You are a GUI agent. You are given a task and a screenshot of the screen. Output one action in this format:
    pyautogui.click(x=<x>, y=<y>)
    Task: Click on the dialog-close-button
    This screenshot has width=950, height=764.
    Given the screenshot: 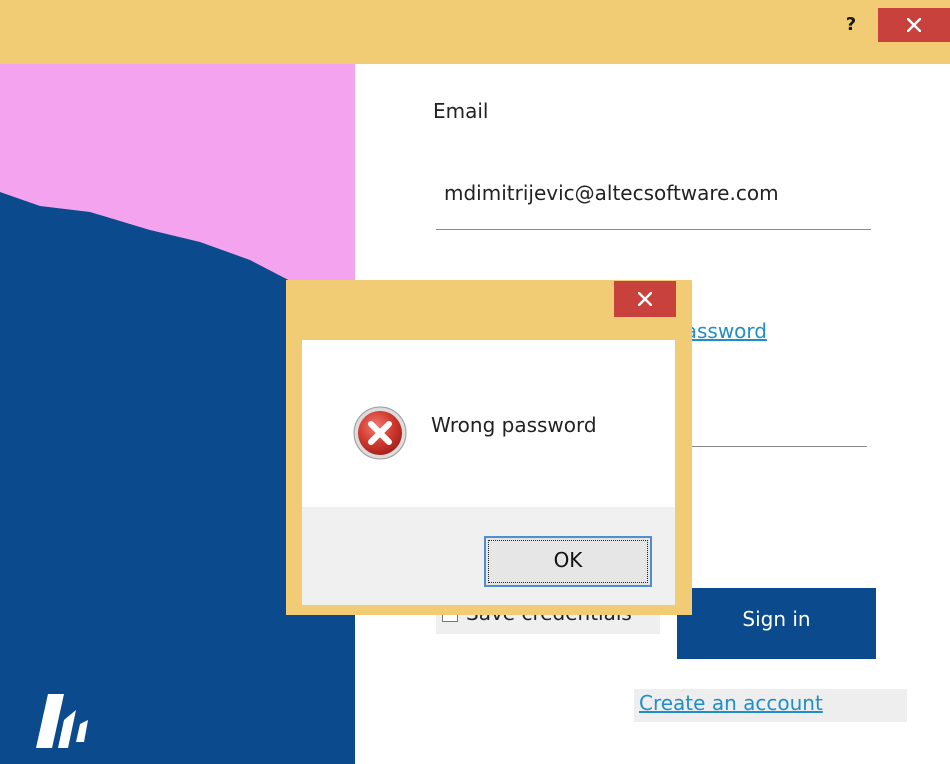 What is the action you would take?
    pyautogui.click(x=645, y=299)
    